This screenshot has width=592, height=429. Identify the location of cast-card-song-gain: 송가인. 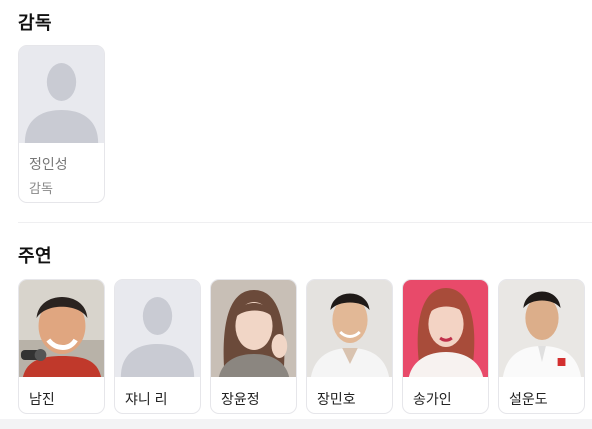
(445, 346).